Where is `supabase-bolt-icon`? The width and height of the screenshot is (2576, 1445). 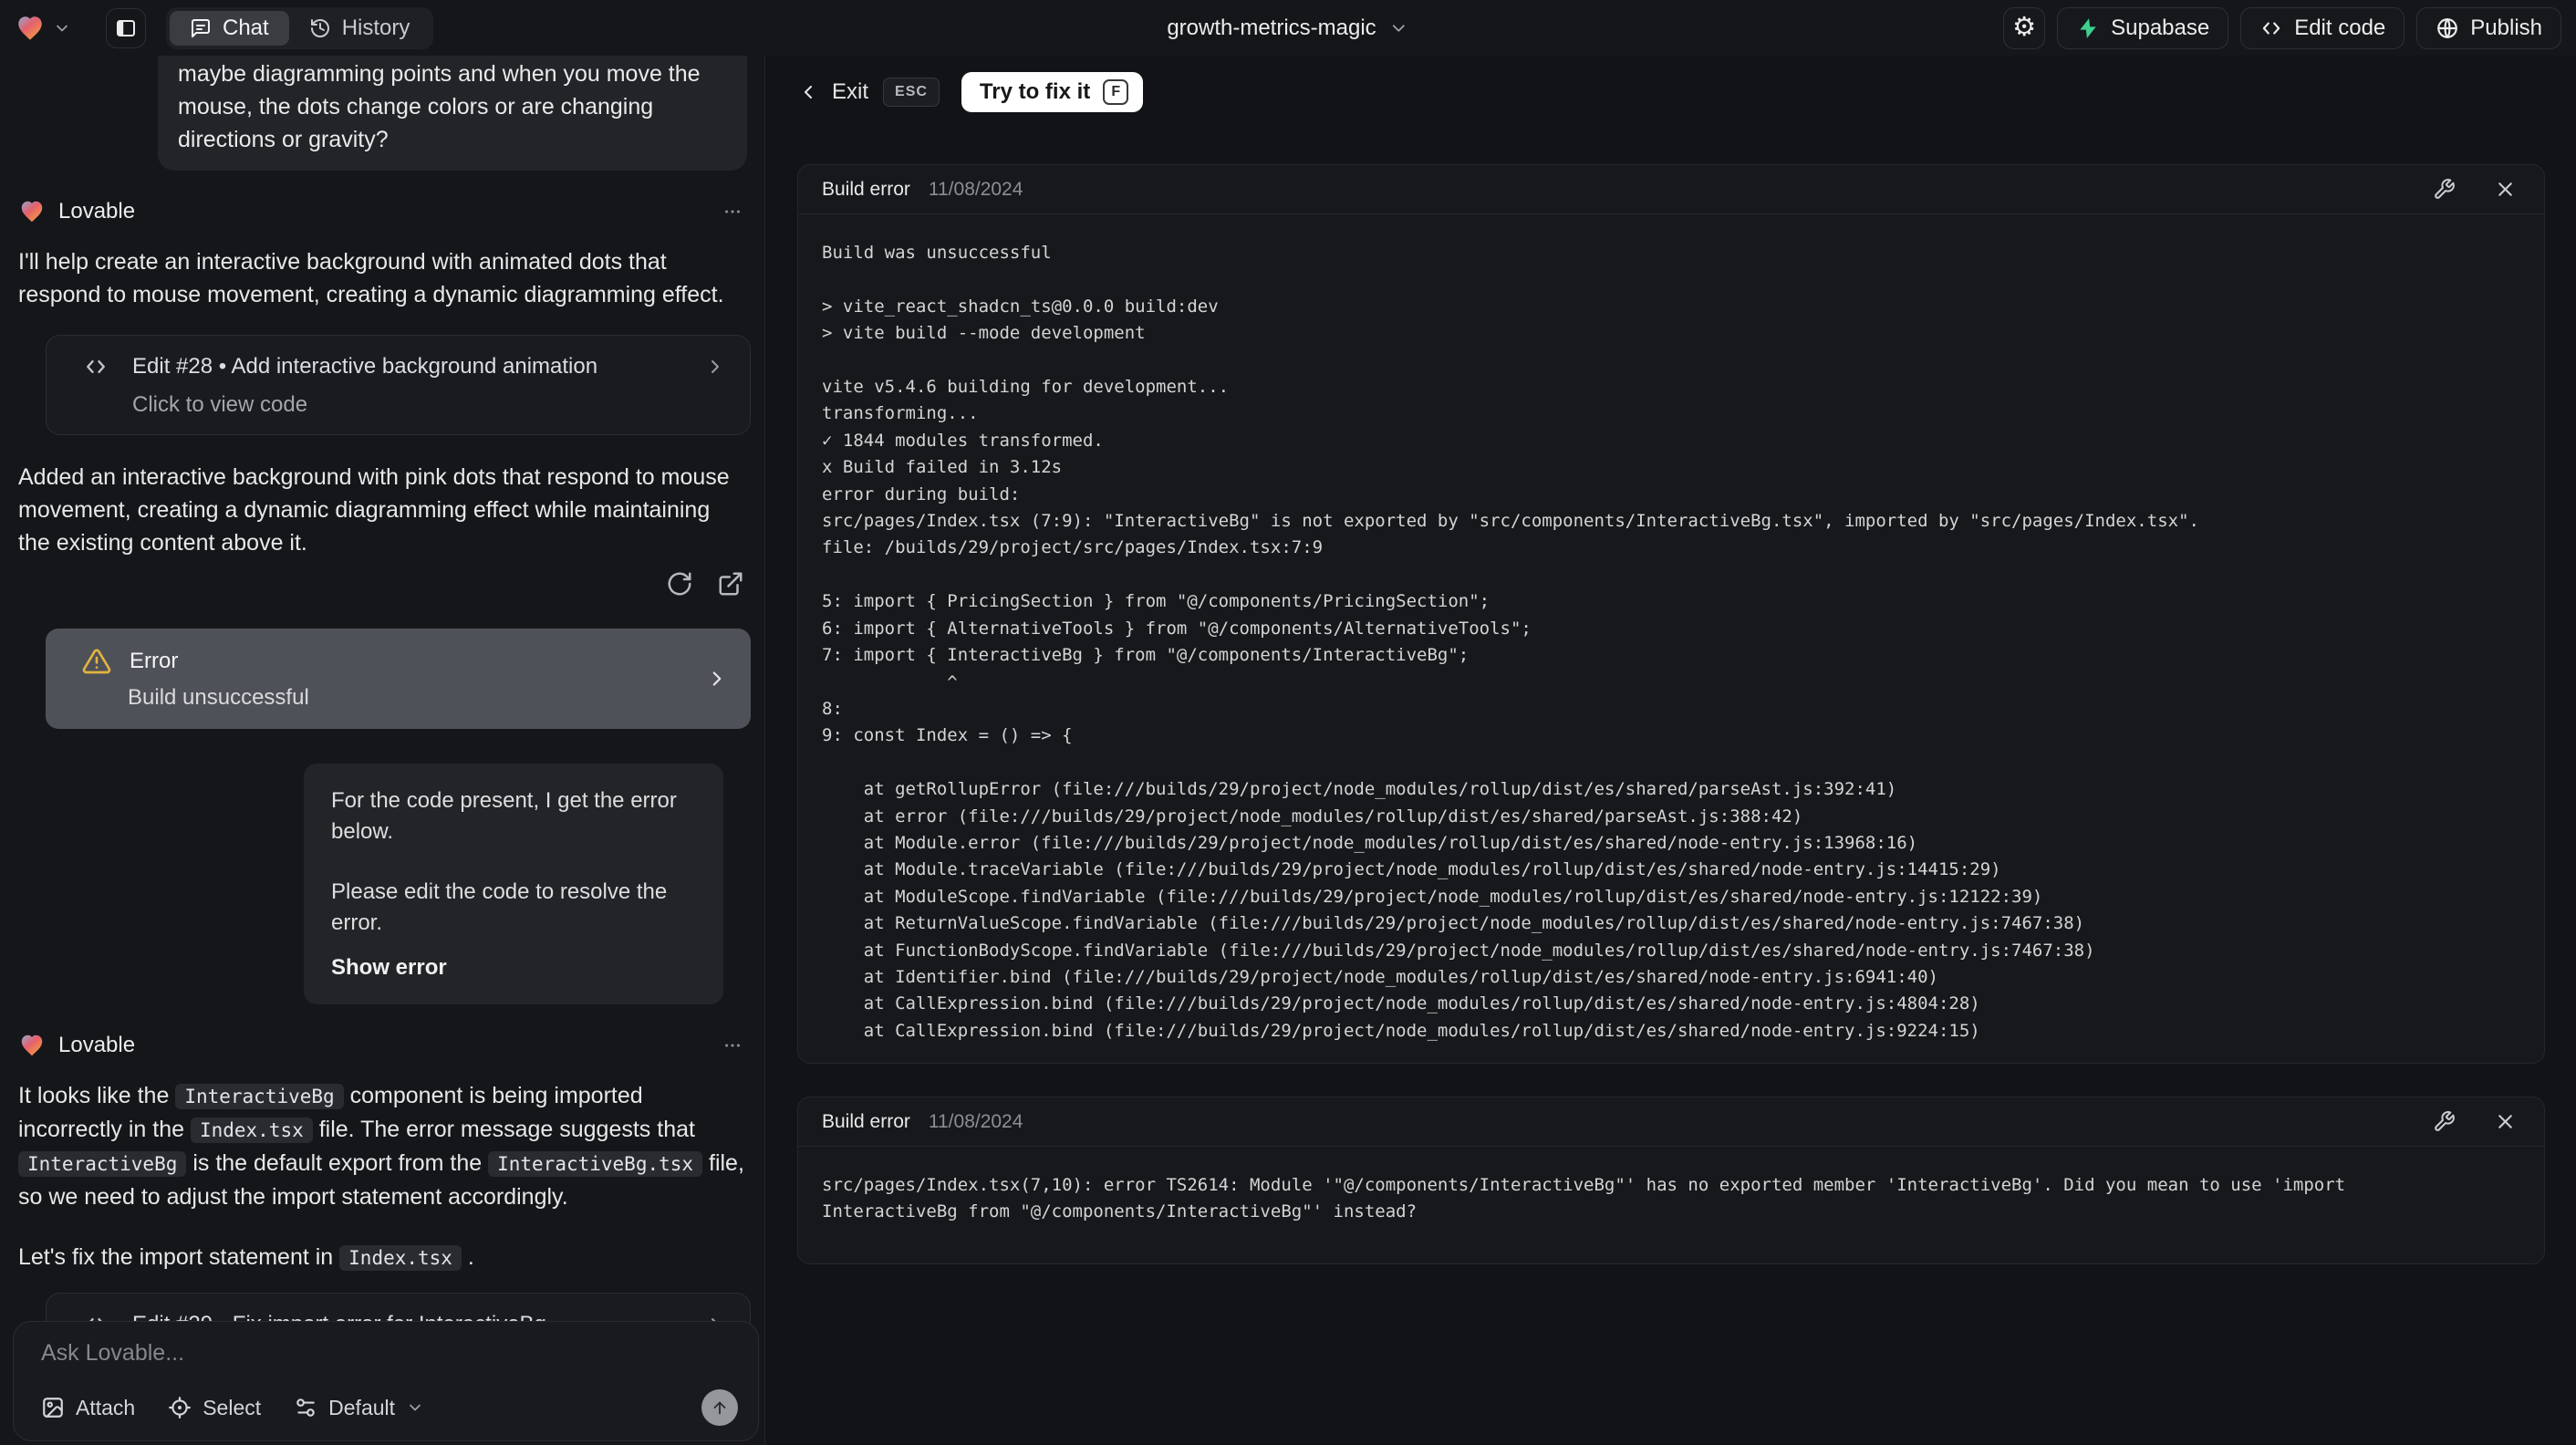 supabase-bolt-icon is located at coordinates (2088, 27).